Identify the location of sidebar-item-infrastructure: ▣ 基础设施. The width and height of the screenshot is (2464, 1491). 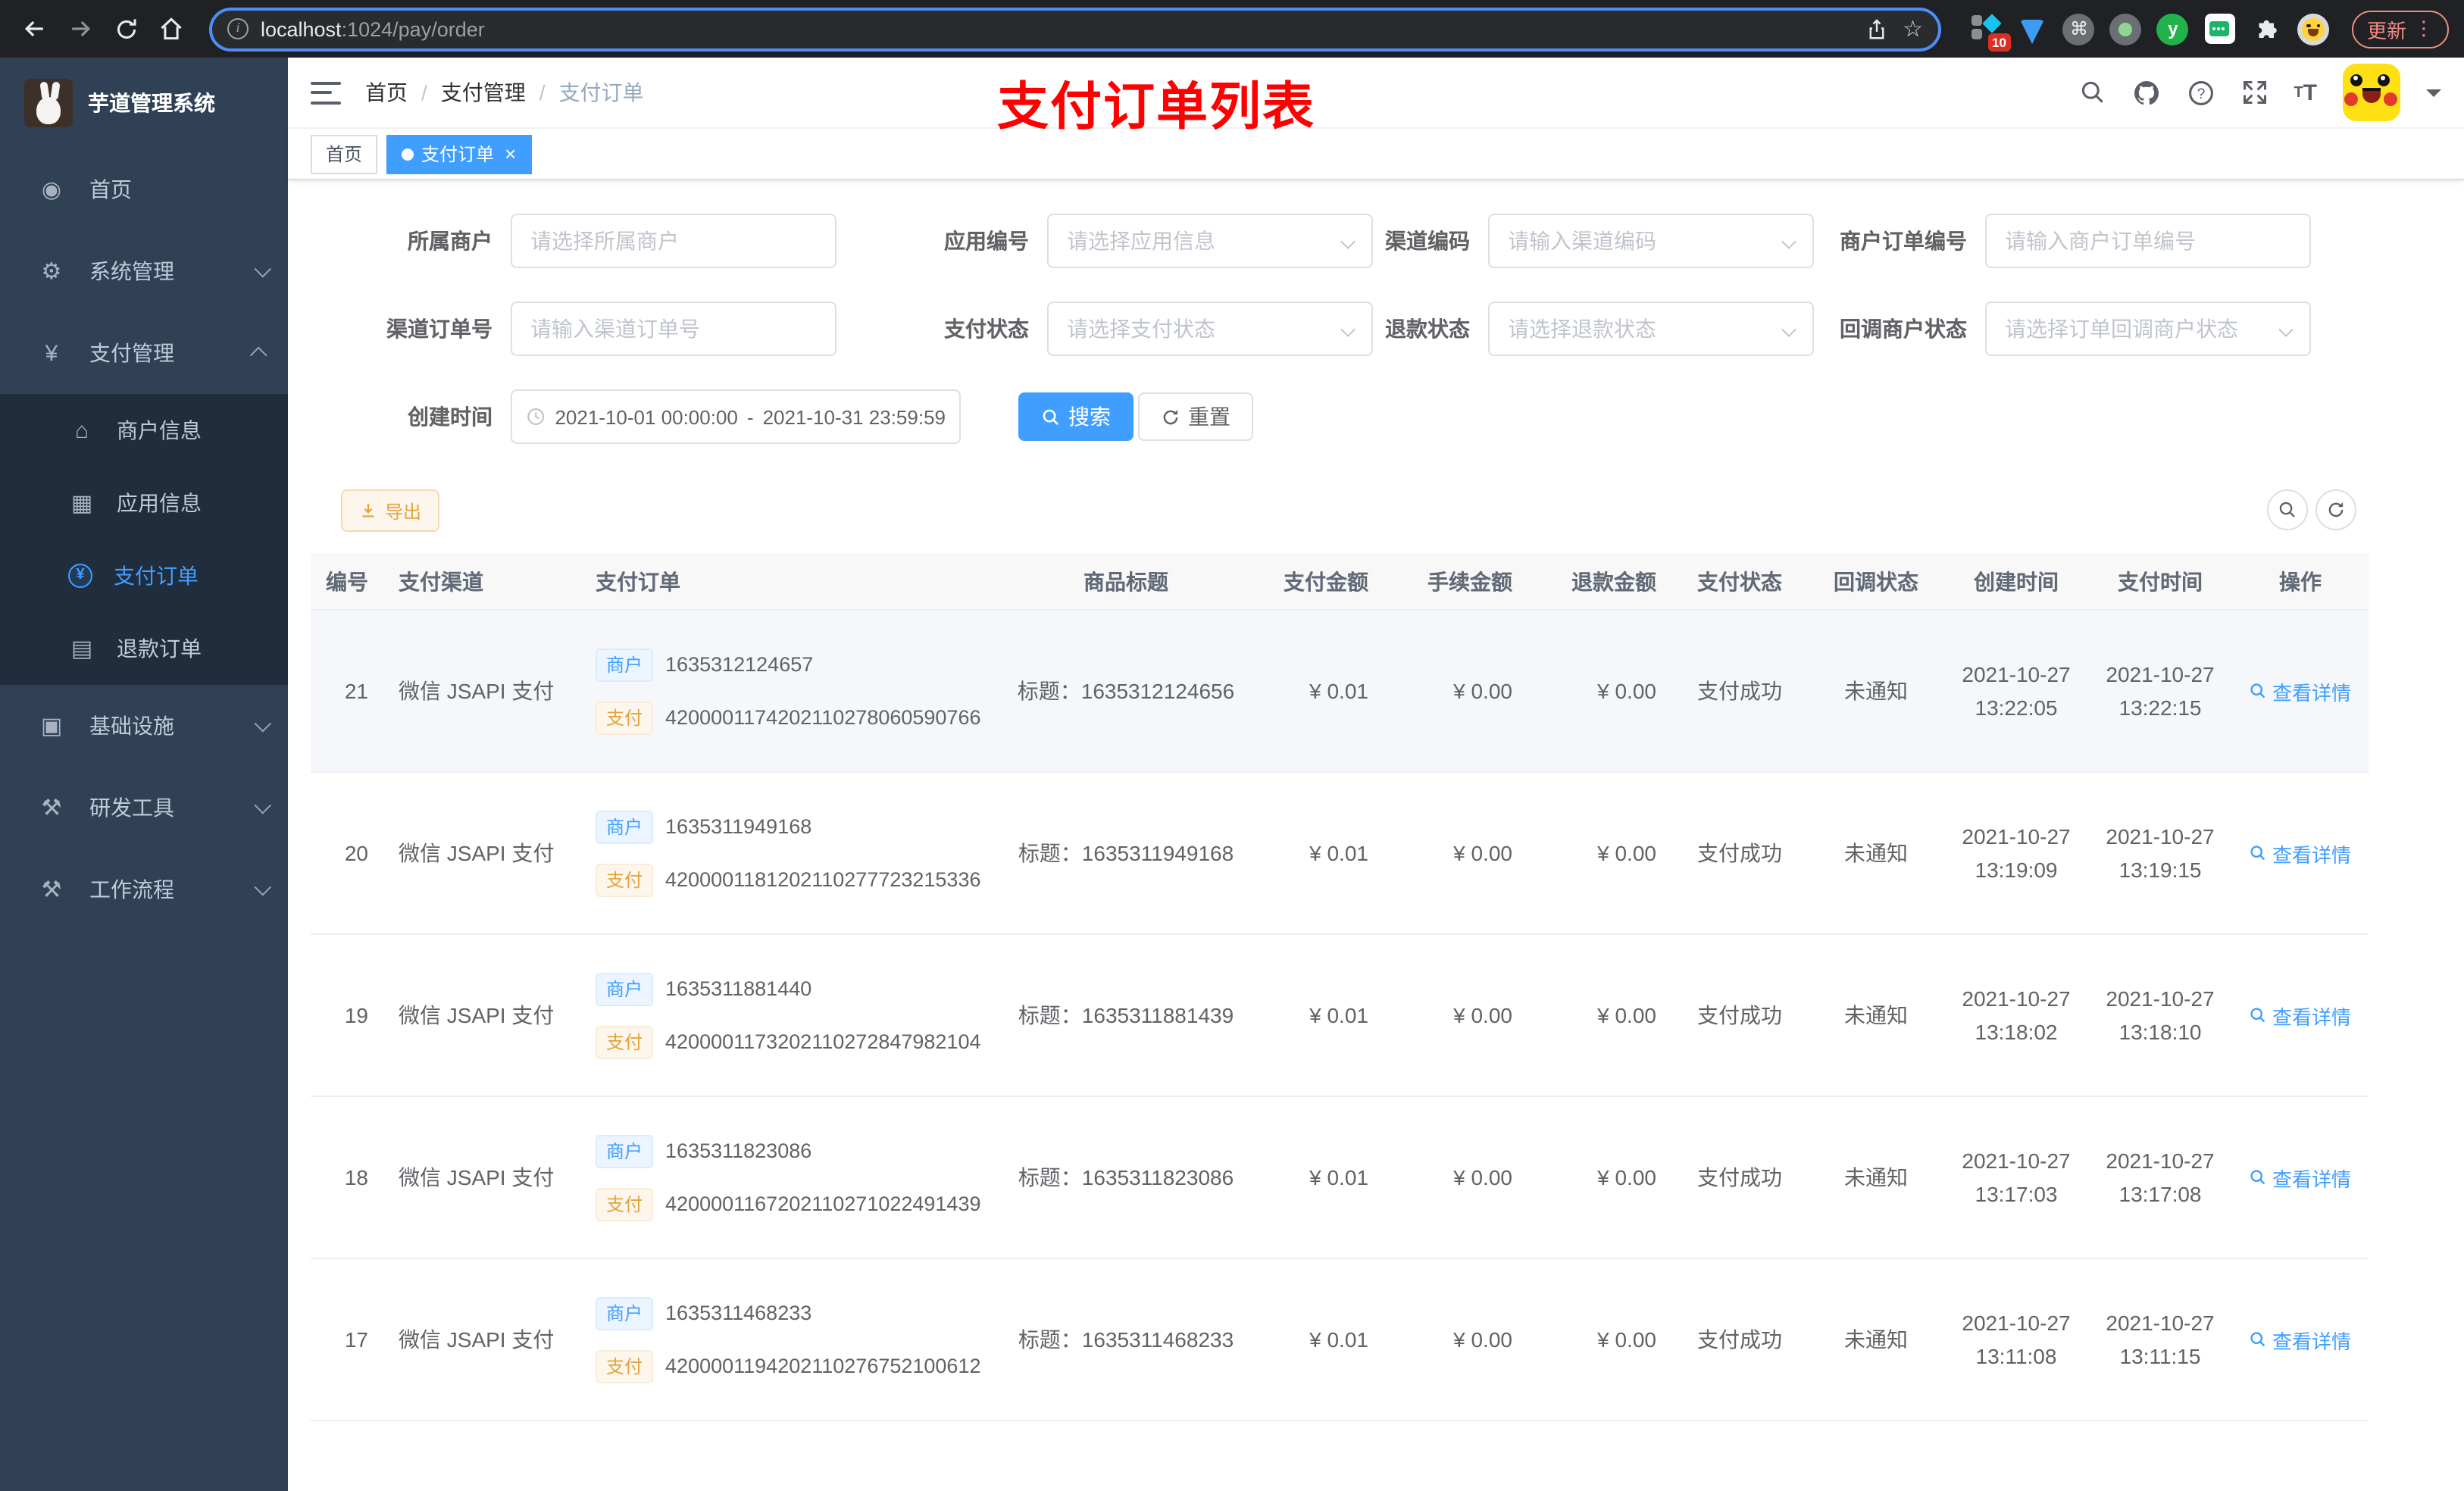
(144, 726).